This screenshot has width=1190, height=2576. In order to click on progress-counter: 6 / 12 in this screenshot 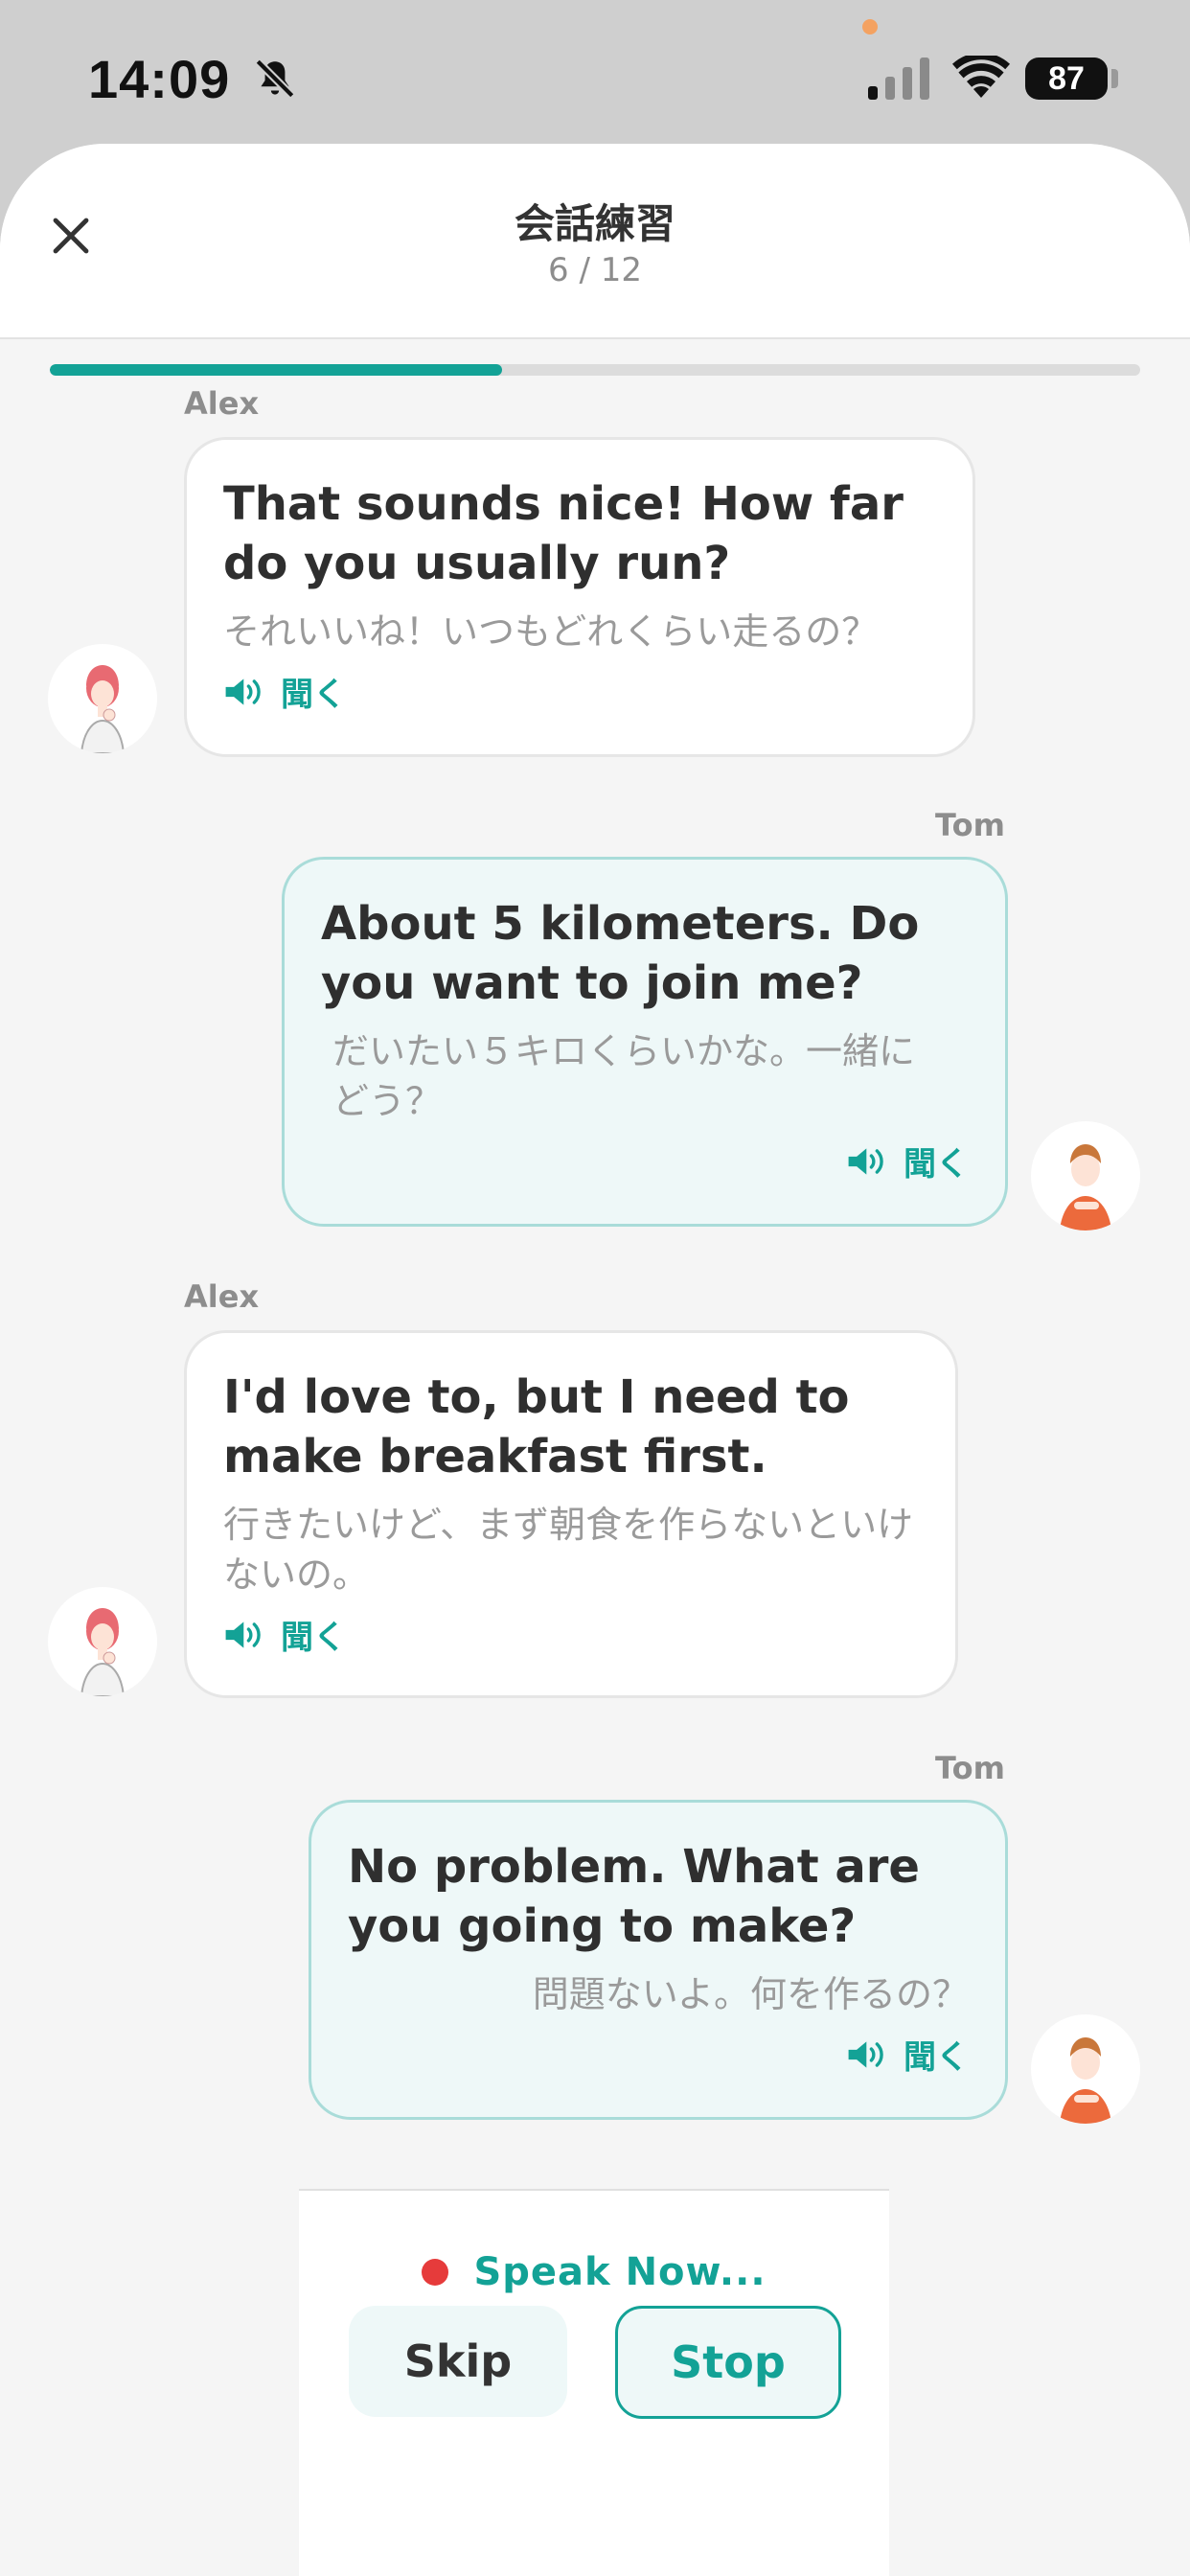, I will do `click(595, 270)`.